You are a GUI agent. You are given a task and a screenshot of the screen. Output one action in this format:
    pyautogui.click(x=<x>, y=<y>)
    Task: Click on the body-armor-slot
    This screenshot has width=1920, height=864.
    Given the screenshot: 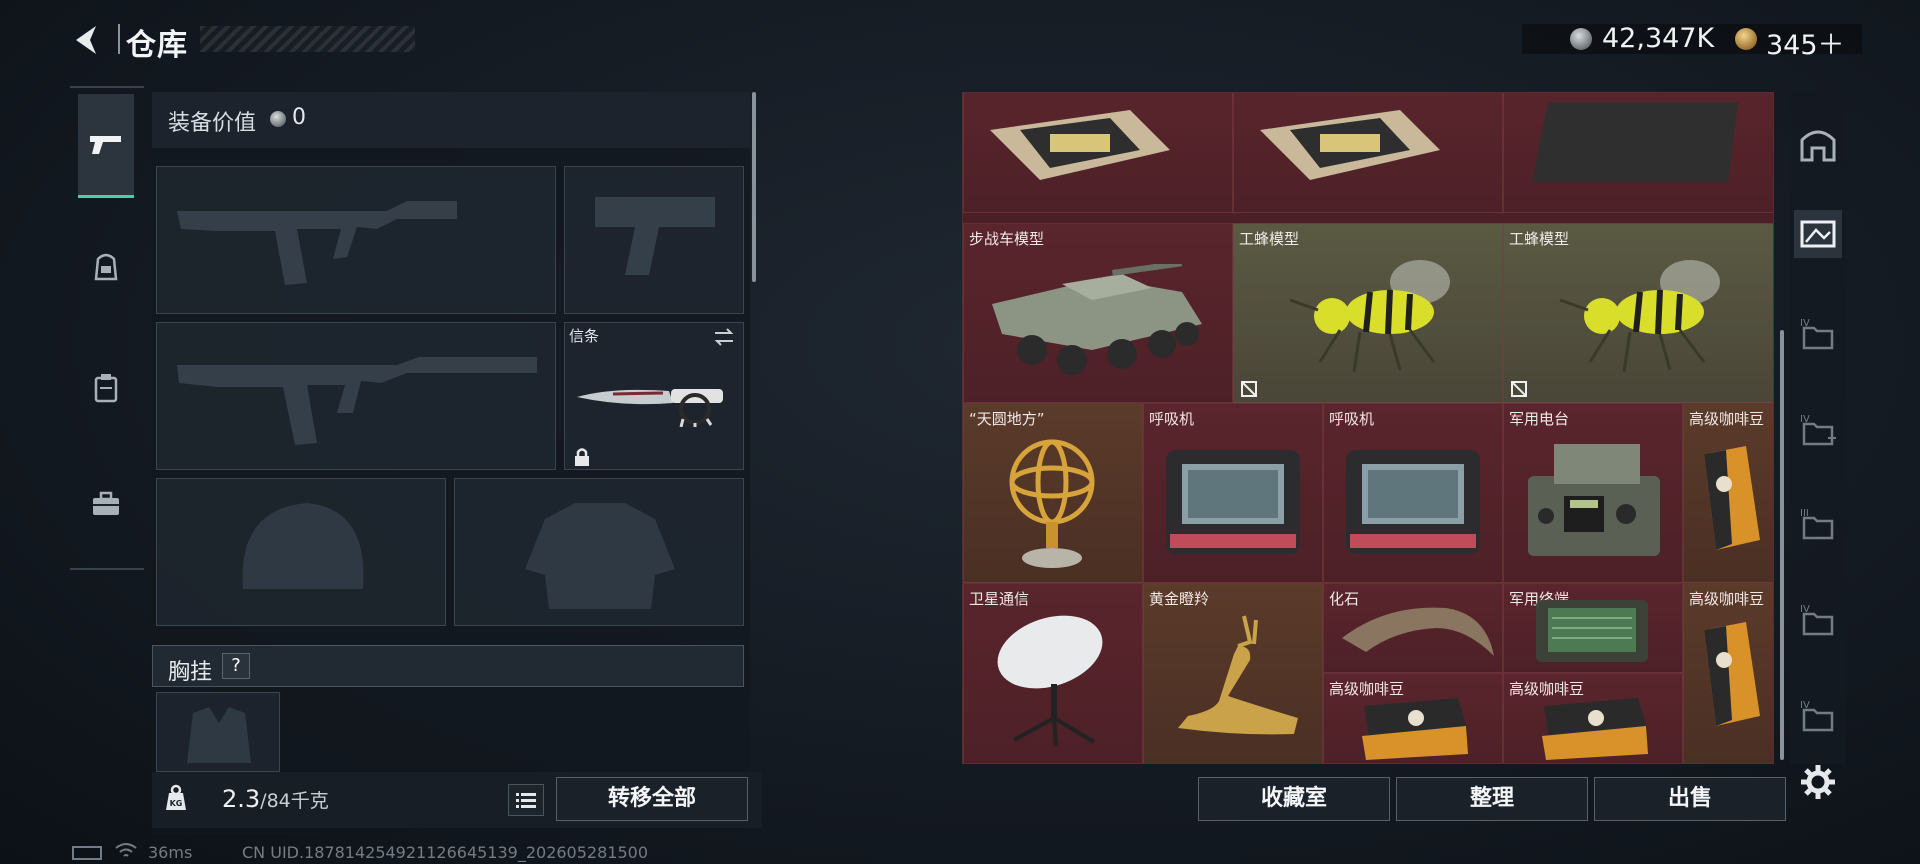 What is the action you would take?
    pyautogui.click(x=599, y=552)
    